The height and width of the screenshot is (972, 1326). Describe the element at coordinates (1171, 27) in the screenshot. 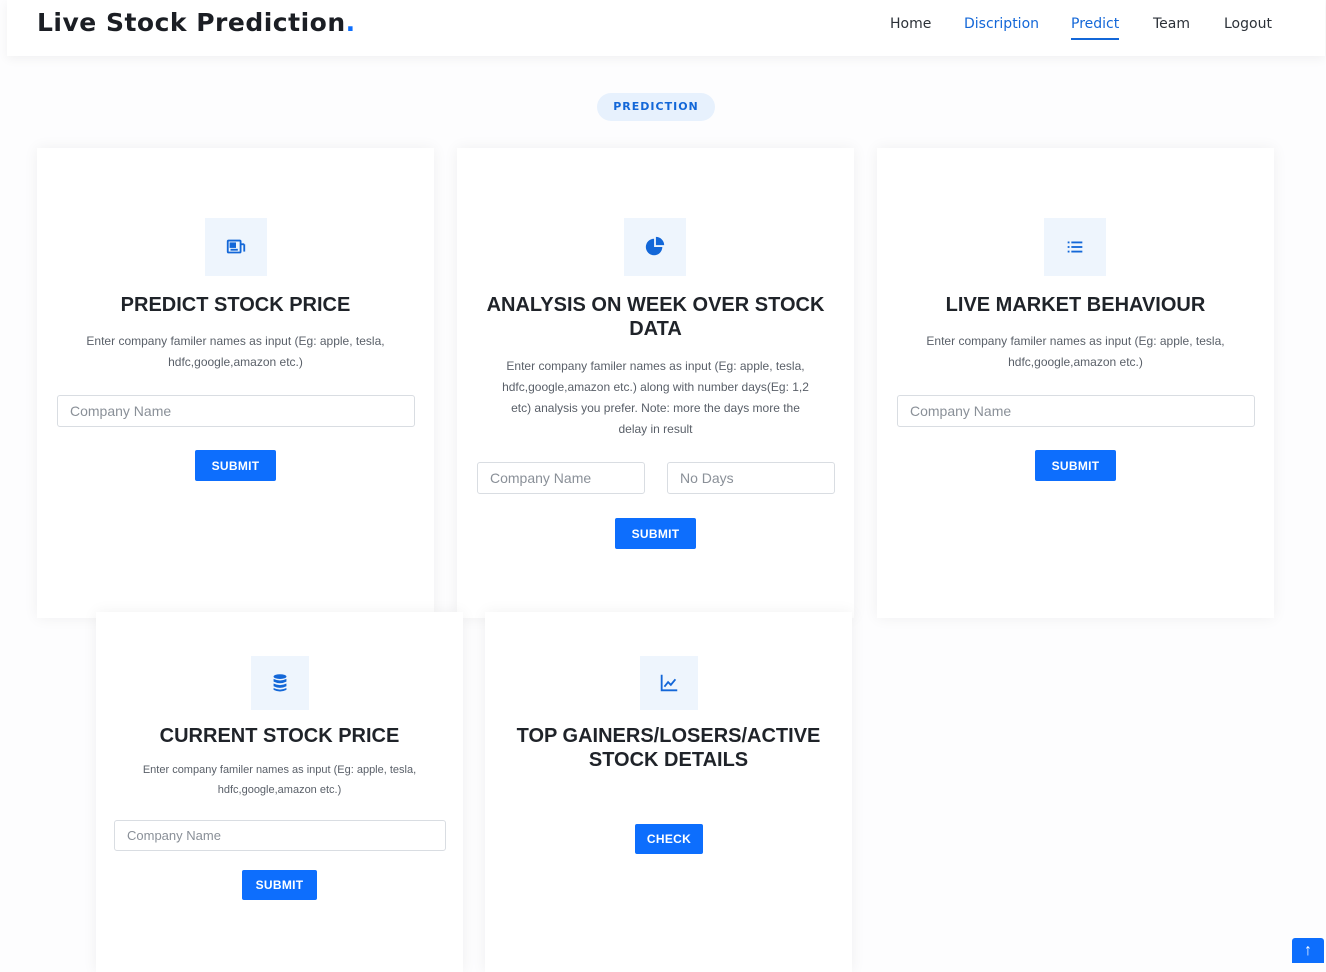

I see `nav-team: Team` at that location.